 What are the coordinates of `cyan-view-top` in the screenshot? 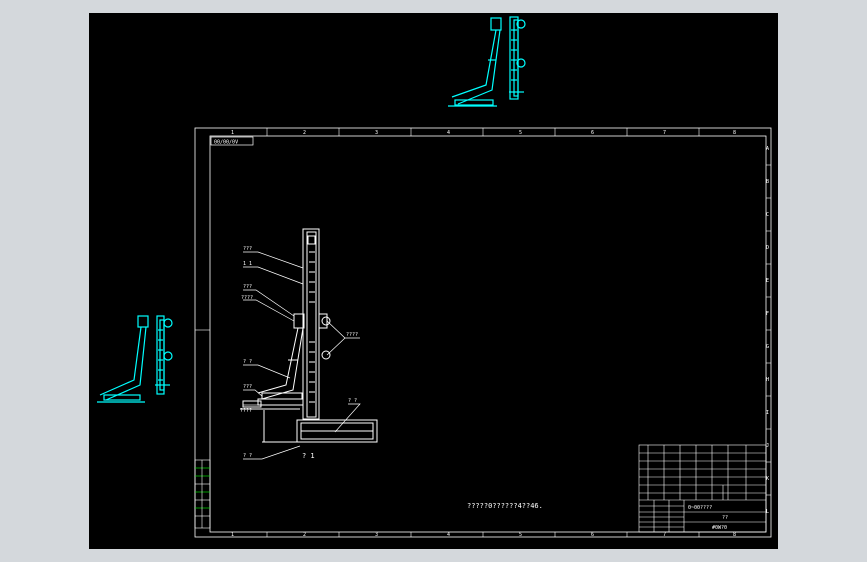 It's located at (487, 61).